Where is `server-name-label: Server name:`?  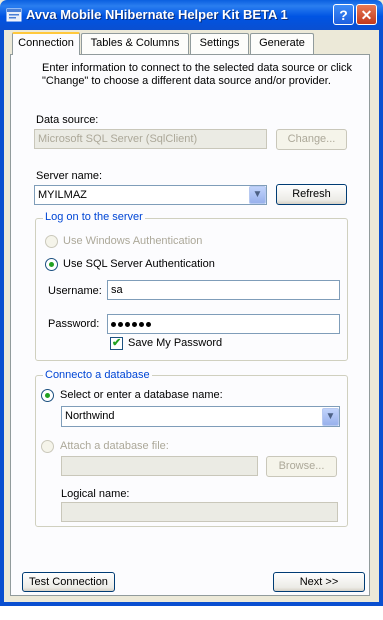
server-name-label: Server name: is located at coordinates (69, 176).